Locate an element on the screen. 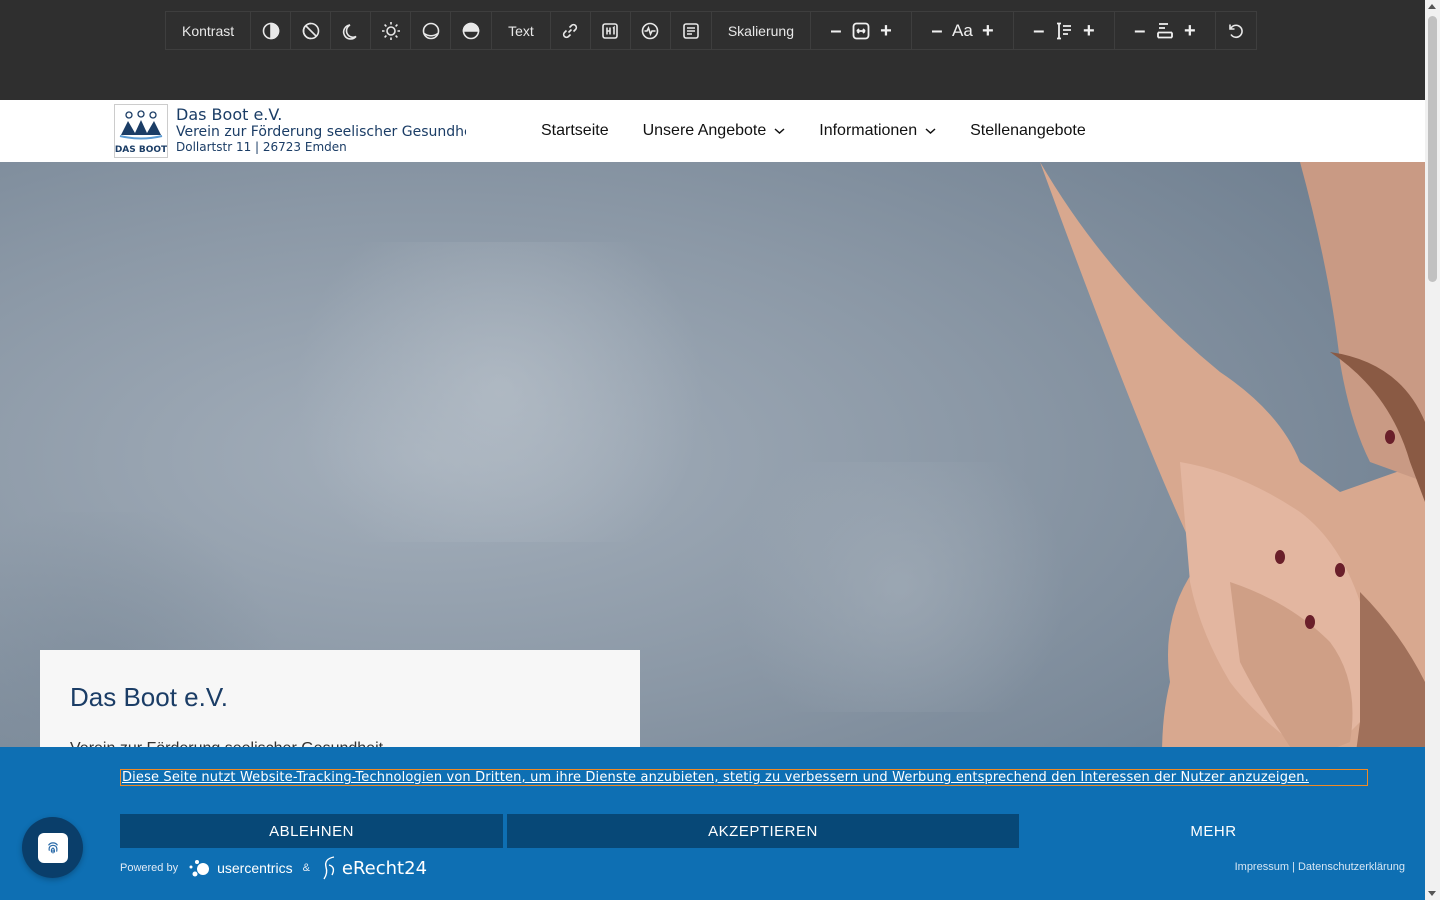 The image size is (1440, 900). text-summary-button is located at coordinates (691, 30).